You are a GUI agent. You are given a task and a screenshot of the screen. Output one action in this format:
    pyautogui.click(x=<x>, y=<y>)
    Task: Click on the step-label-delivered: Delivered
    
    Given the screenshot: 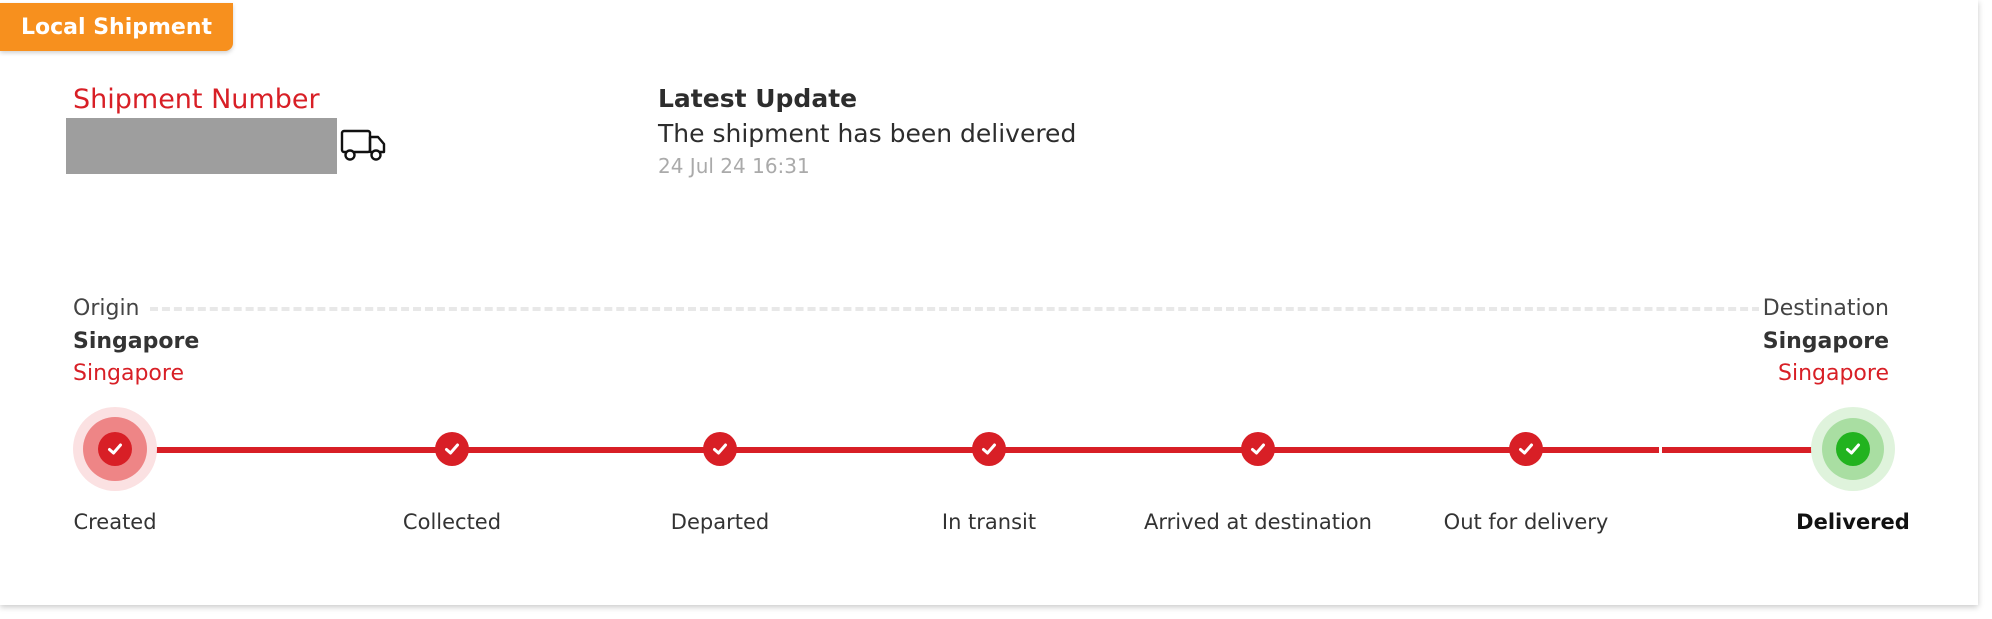 What is the action you would take?
    pyautogui.click(x=1853, y=522)
    